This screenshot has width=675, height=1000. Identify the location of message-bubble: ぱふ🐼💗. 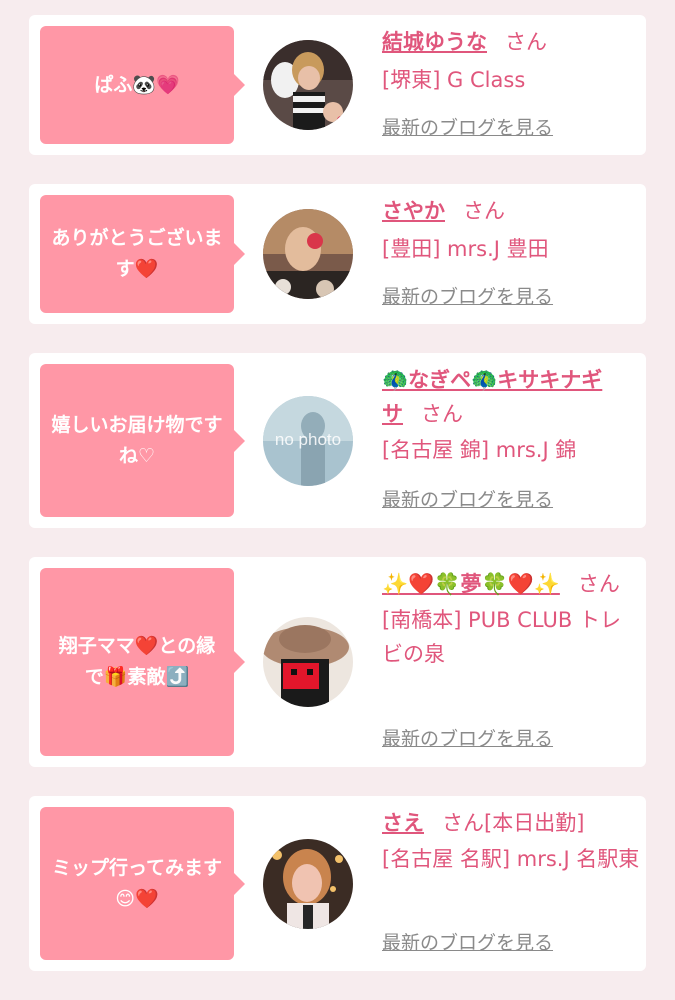
(142, 85).